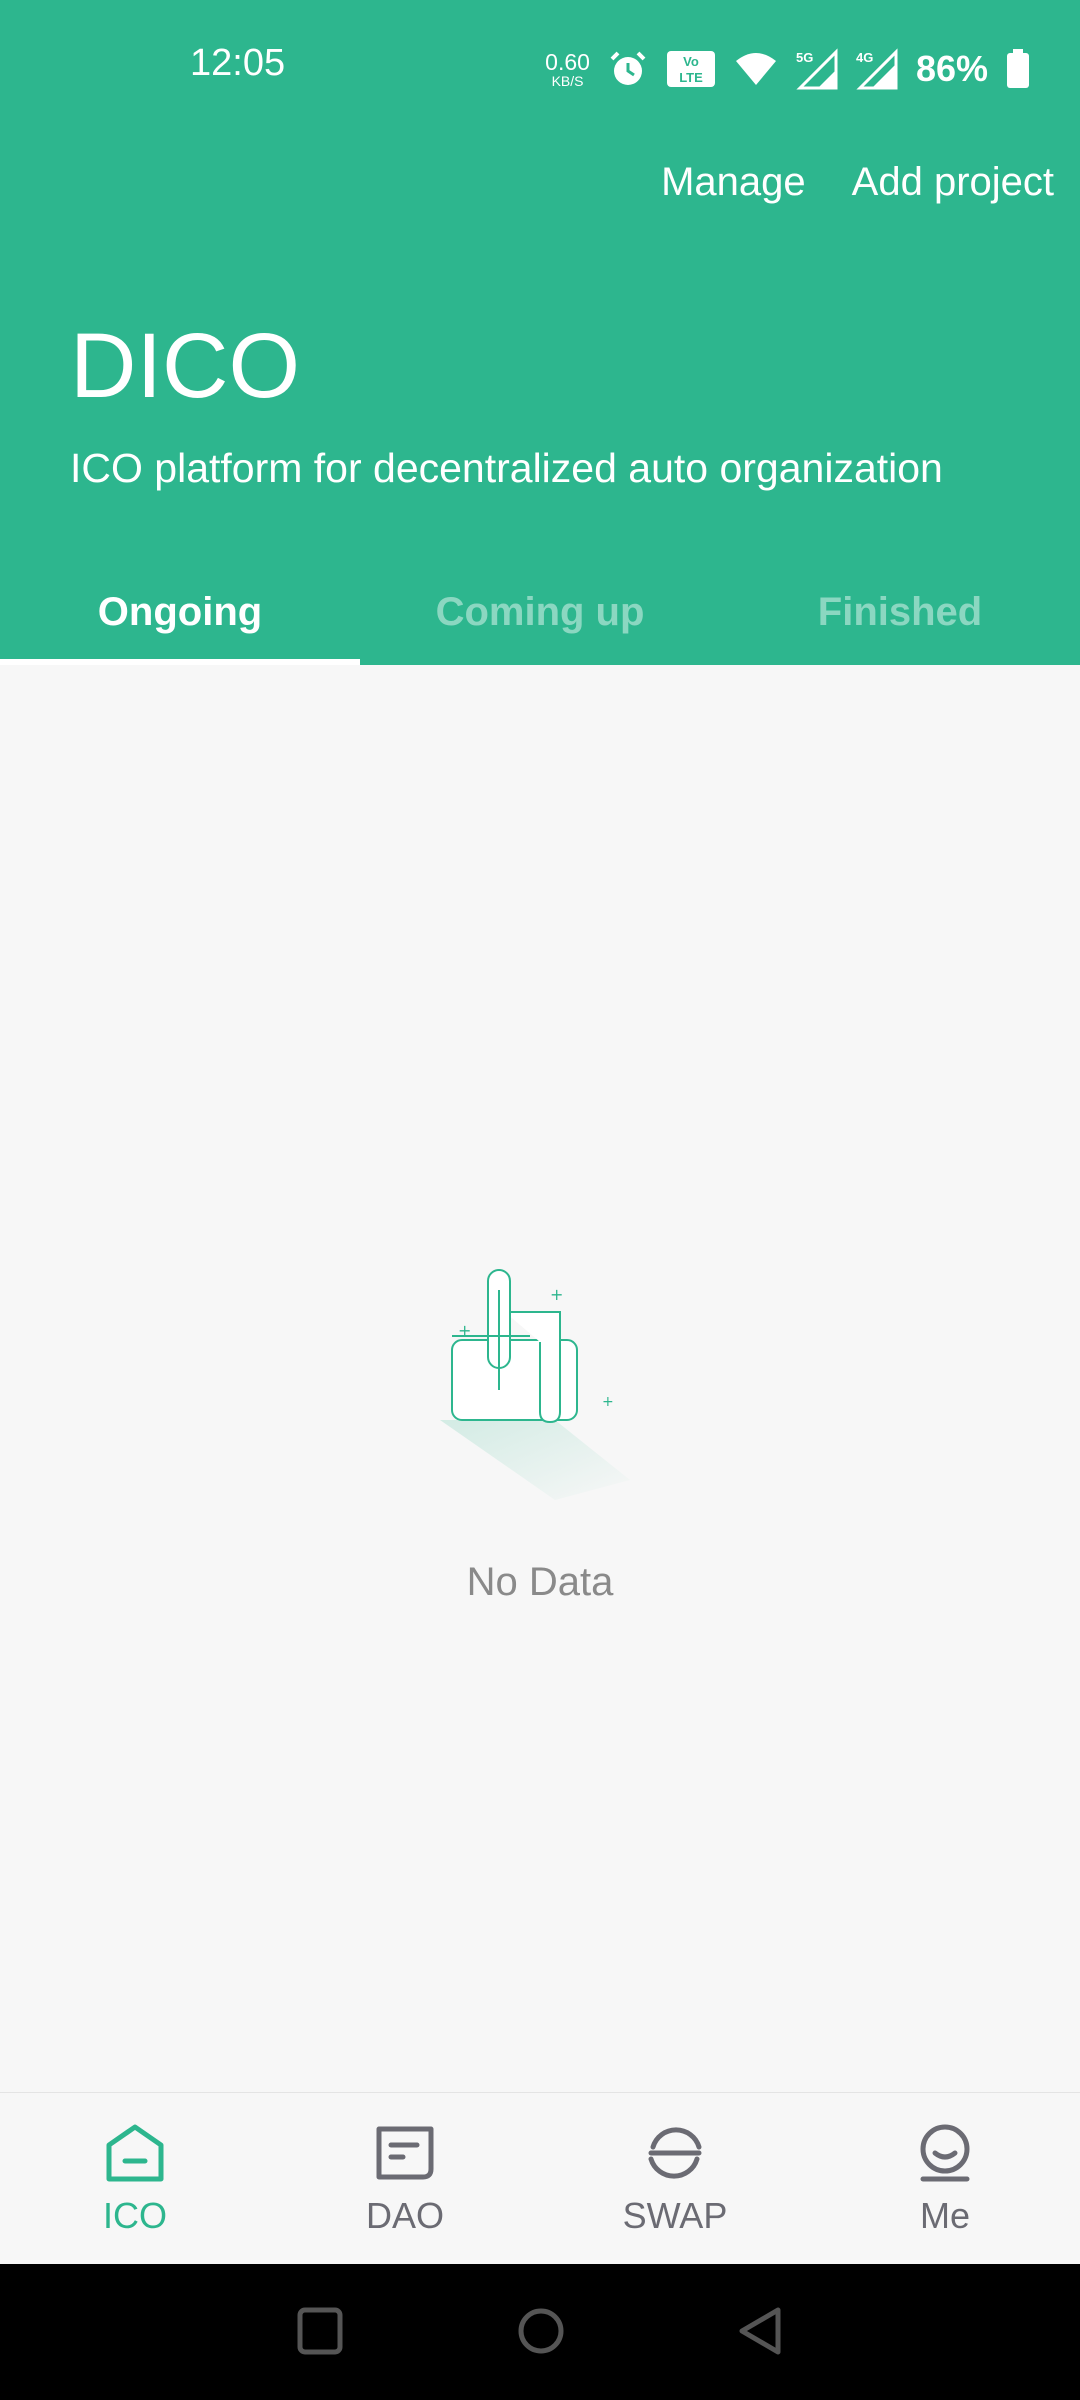  I want to click on system-navigation-bar, so click(540, 2332).